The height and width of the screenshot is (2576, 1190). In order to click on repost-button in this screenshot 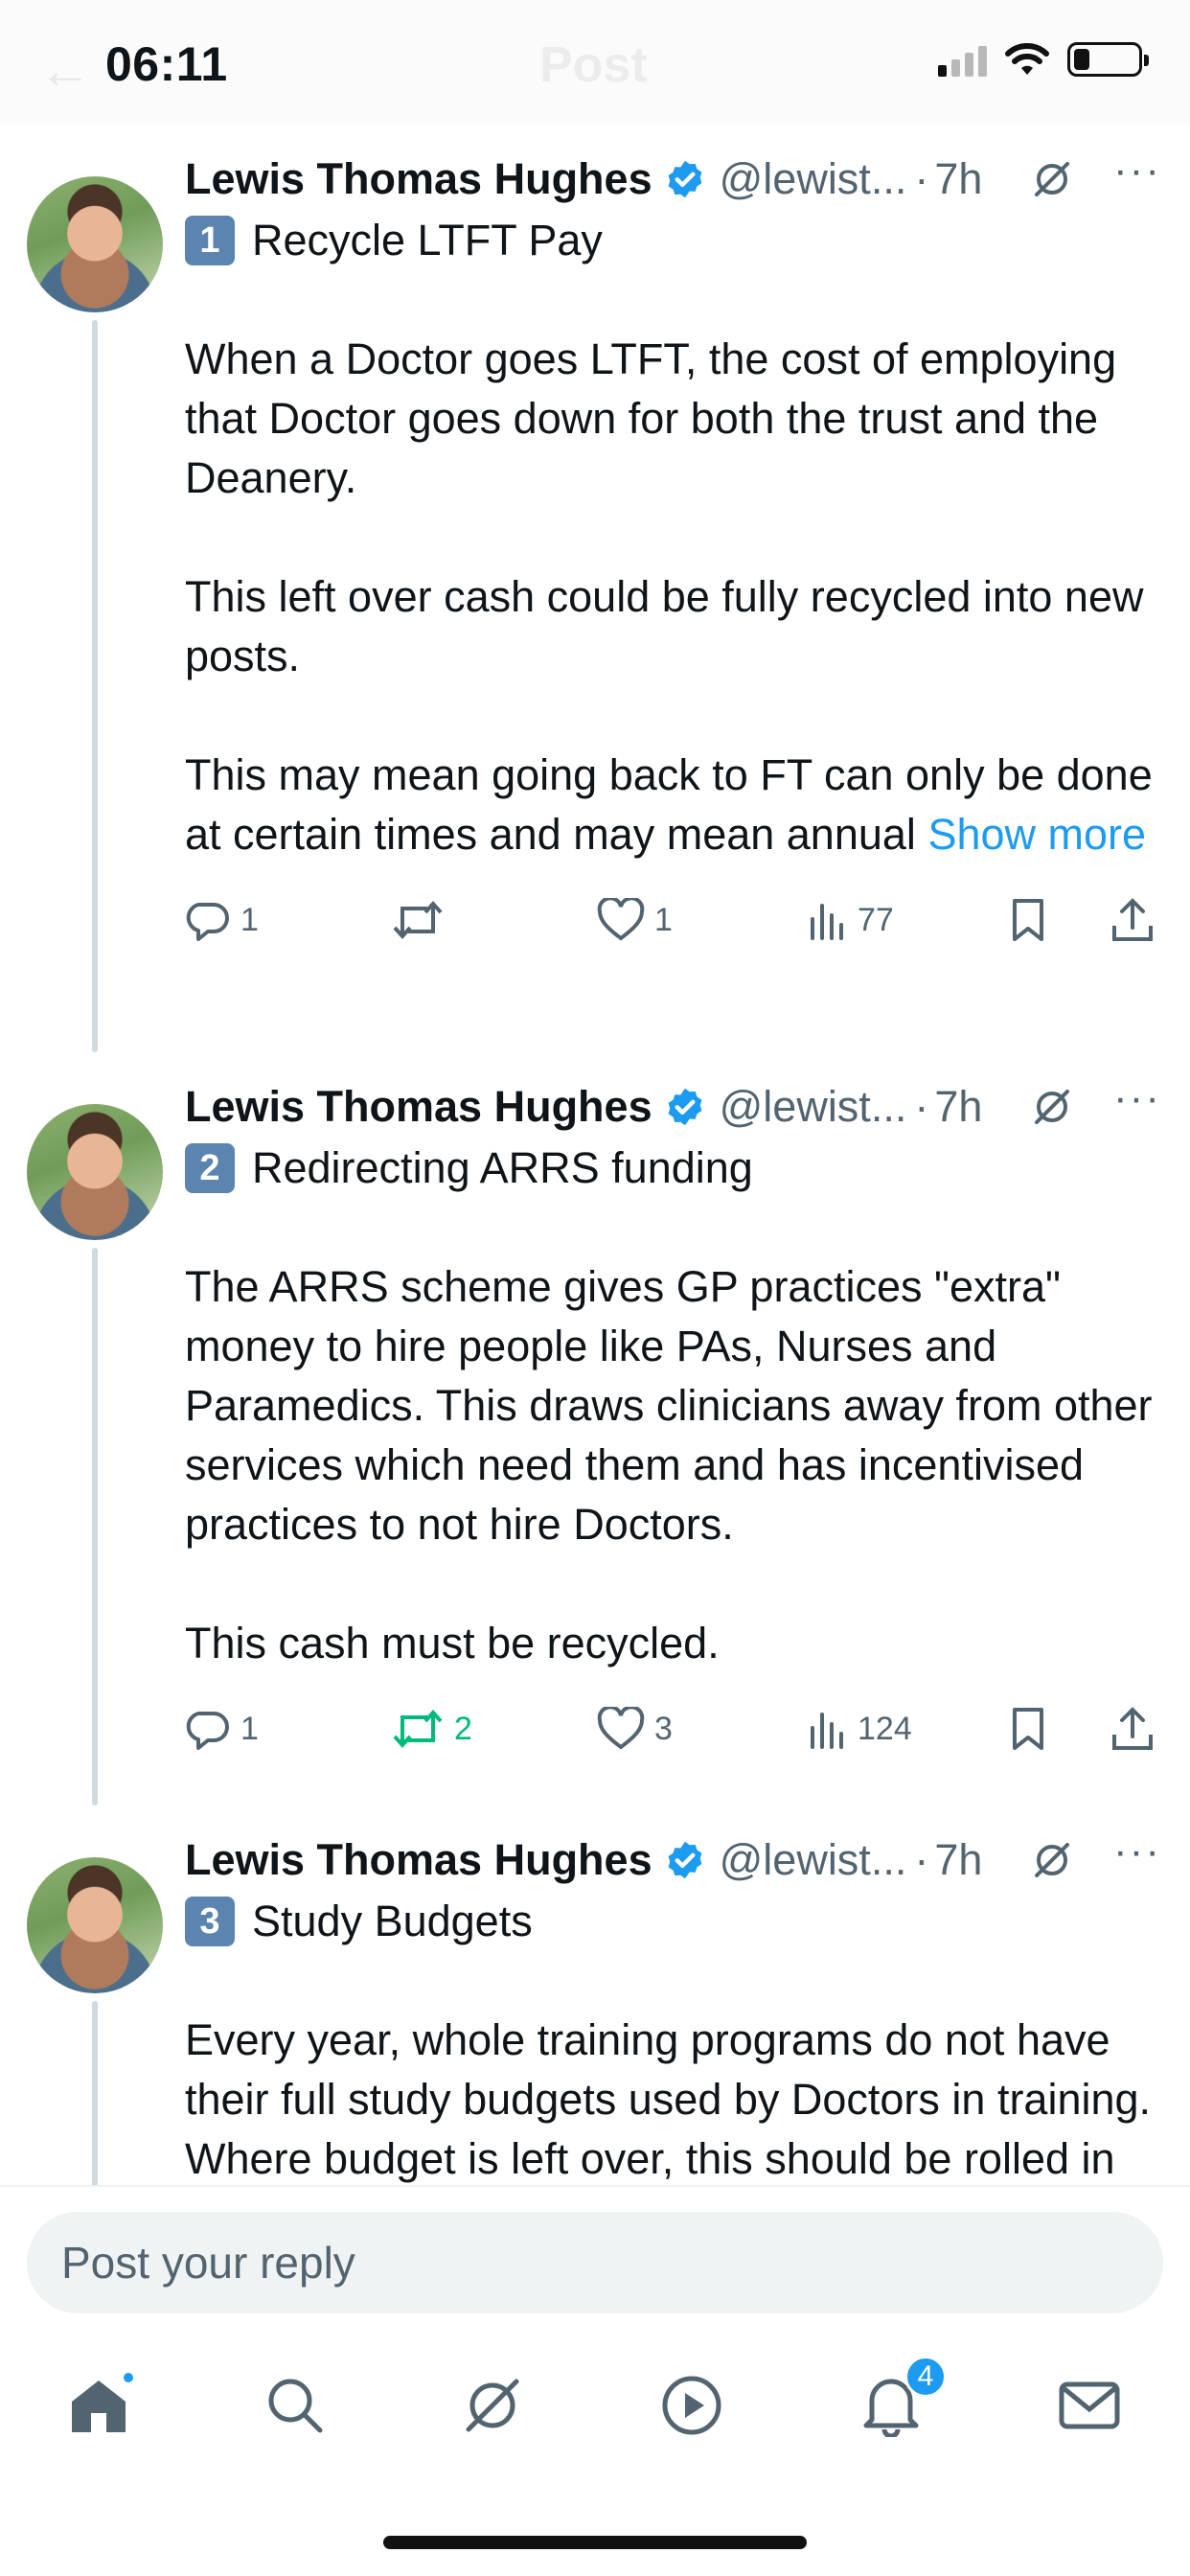, I will do `click(422, 920)`.